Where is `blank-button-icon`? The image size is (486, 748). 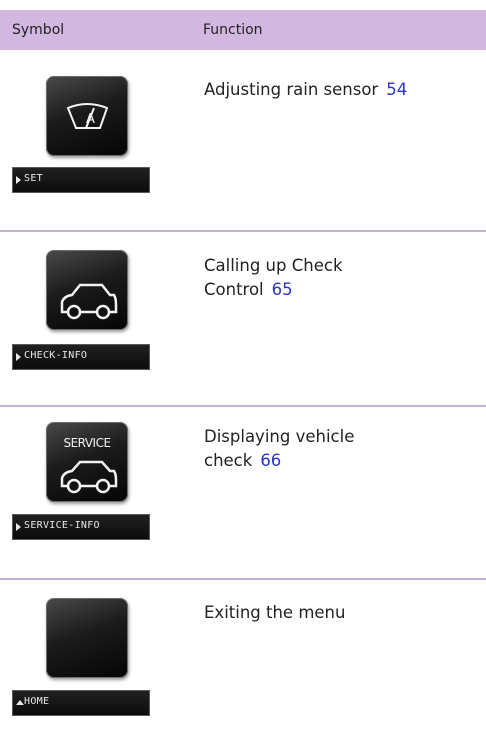
blank-button-icon is located at coordinates (87, 638).